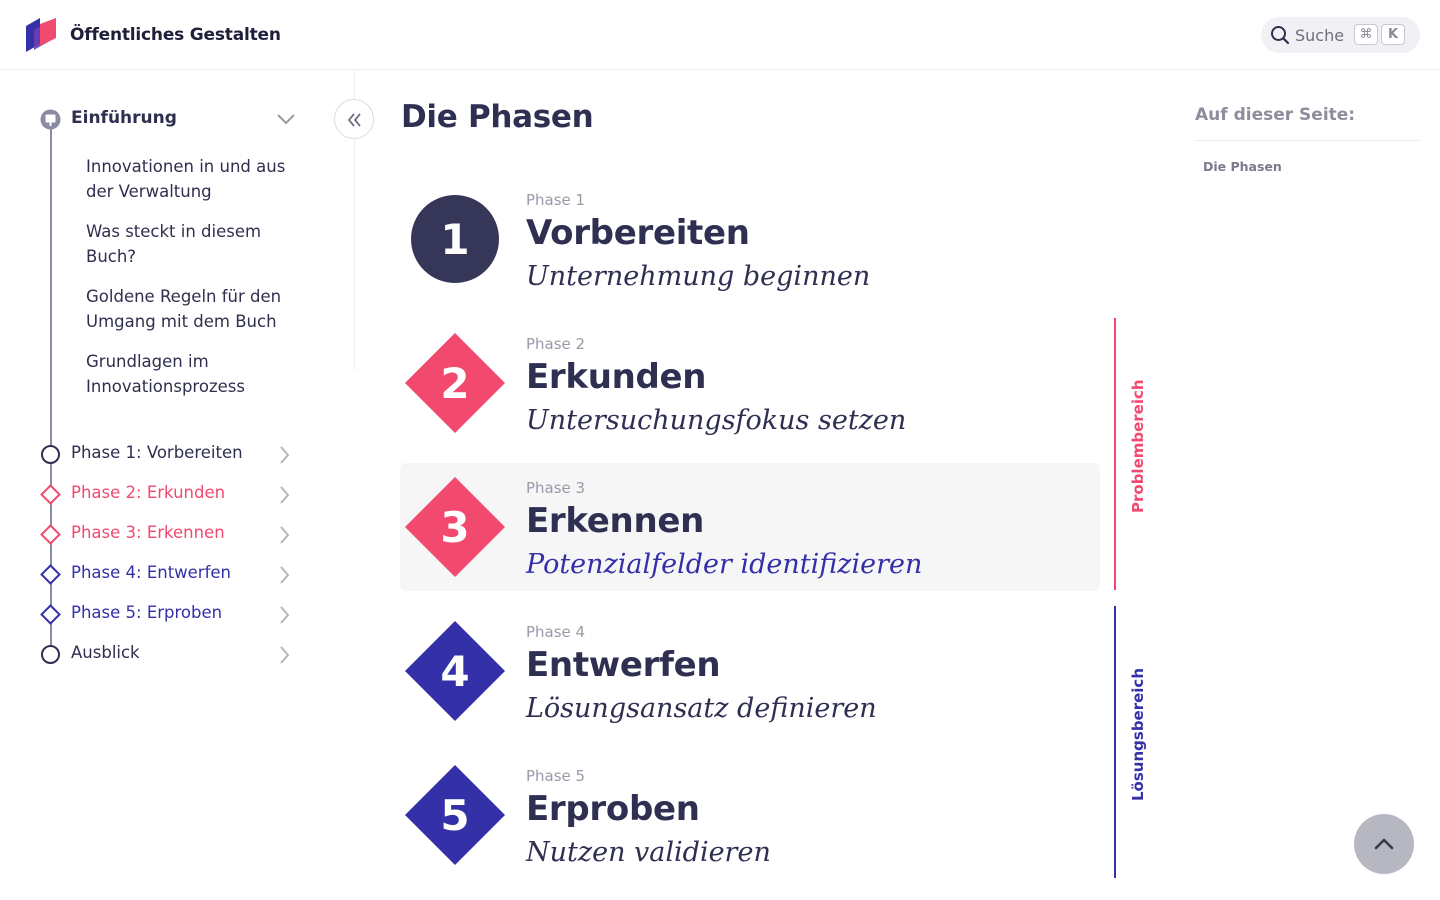 The height and width of the screenshot is (900, 1440). What do you see at coordinates (193, 374) in the screenshot?
I see `sidebar-subitem: Grundlagen im Innovationsprozess` at bounding box center [193, 374].